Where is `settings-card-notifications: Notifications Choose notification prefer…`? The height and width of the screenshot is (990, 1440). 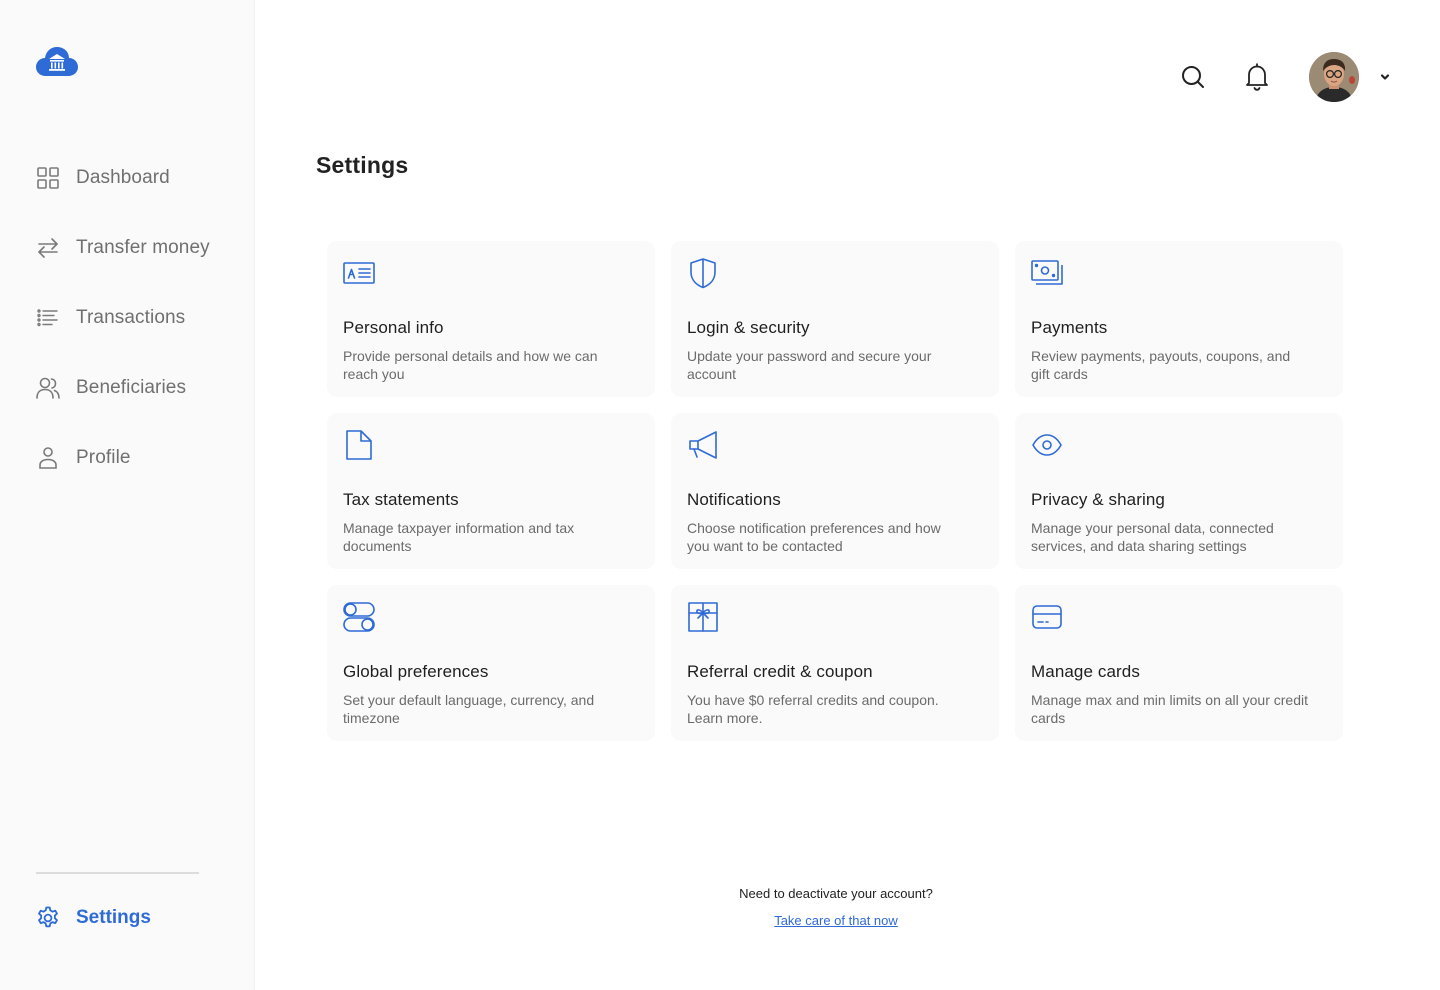 settings-card-notifications: Notifications Choose notification prefer… is located at coordinates (835, 491).